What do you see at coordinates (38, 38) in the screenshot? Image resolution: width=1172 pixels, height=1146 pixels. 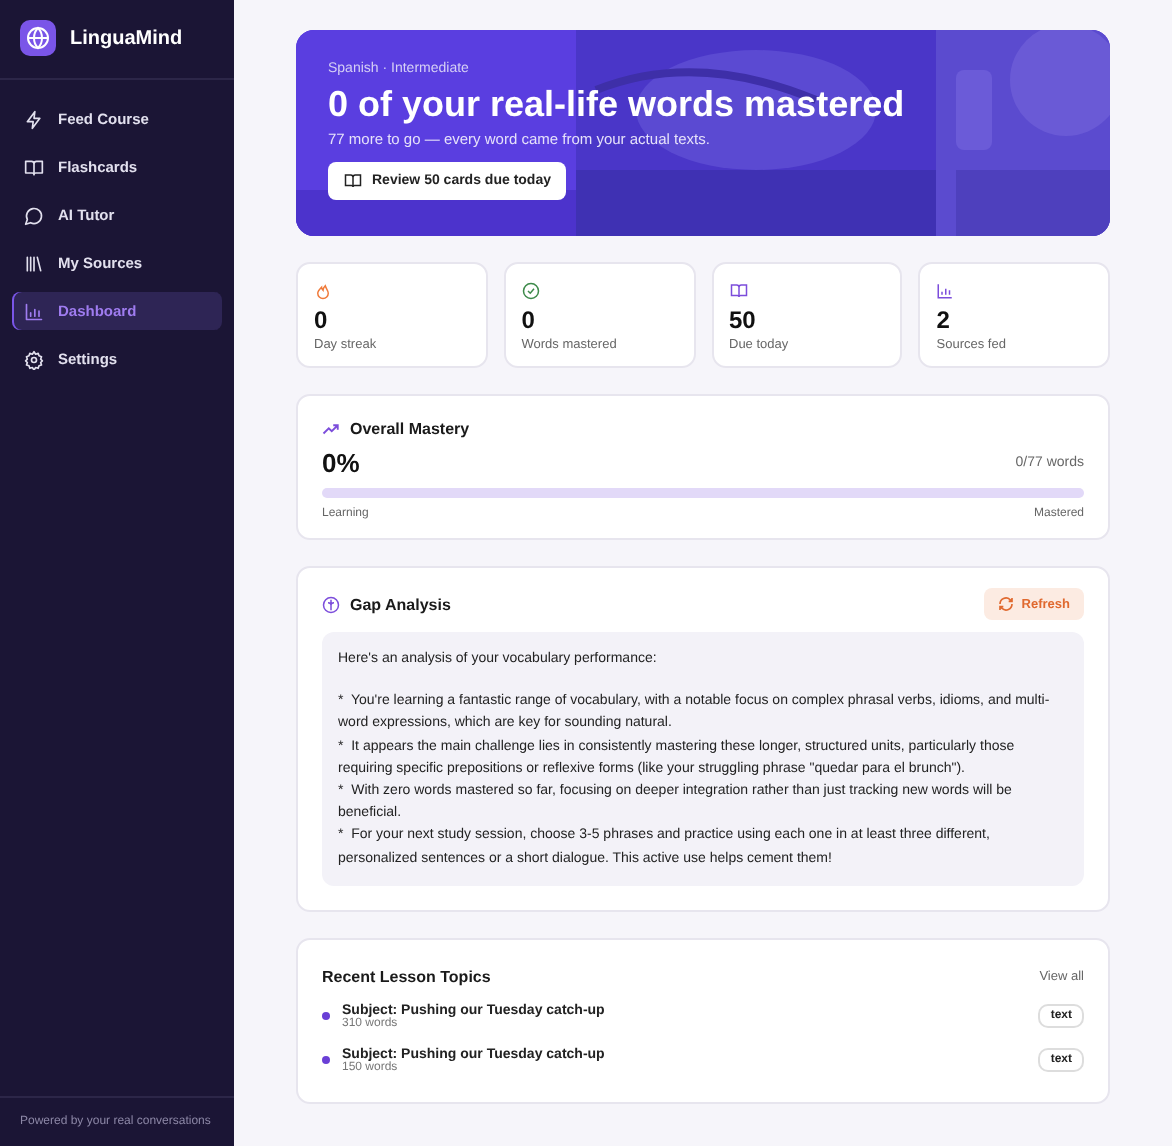 I see `globe-icon` at bounding box center [38, 38].